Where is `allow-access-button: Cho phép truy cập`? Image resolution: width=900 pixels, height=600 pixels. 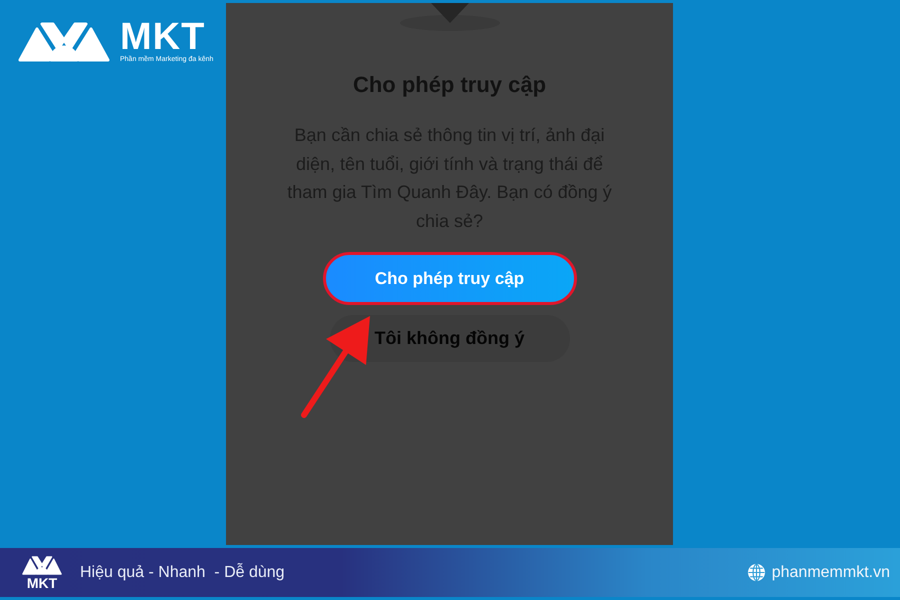 allow-access-button: Cho phép truy cập is located at coordinates (449, 278).